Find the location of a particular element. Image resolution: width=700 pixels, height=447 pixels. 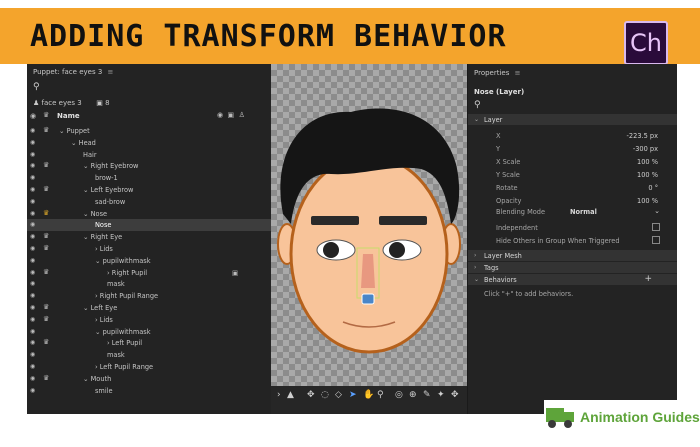

crown-header-icon: ♛ is located at coordinates (46, 115).